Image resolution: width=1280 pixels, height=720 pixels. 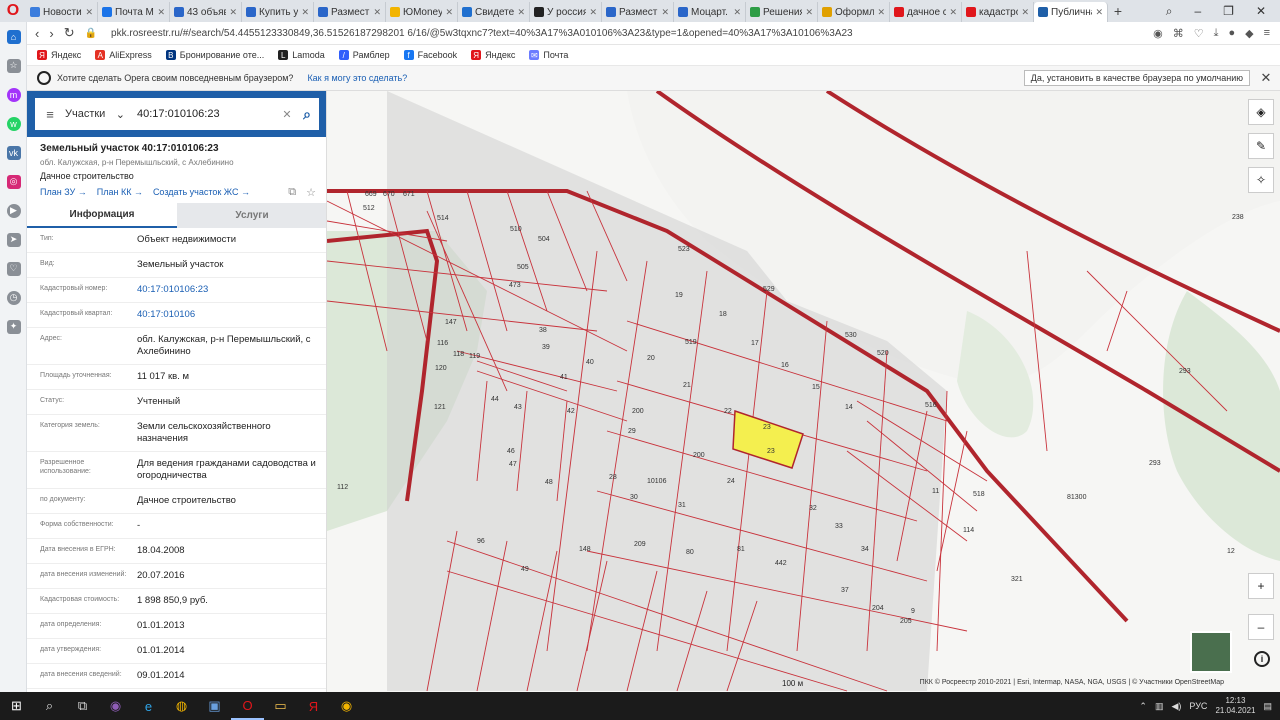 I want to click on hamburger-icon: ≡, so click(x=50, y=114).